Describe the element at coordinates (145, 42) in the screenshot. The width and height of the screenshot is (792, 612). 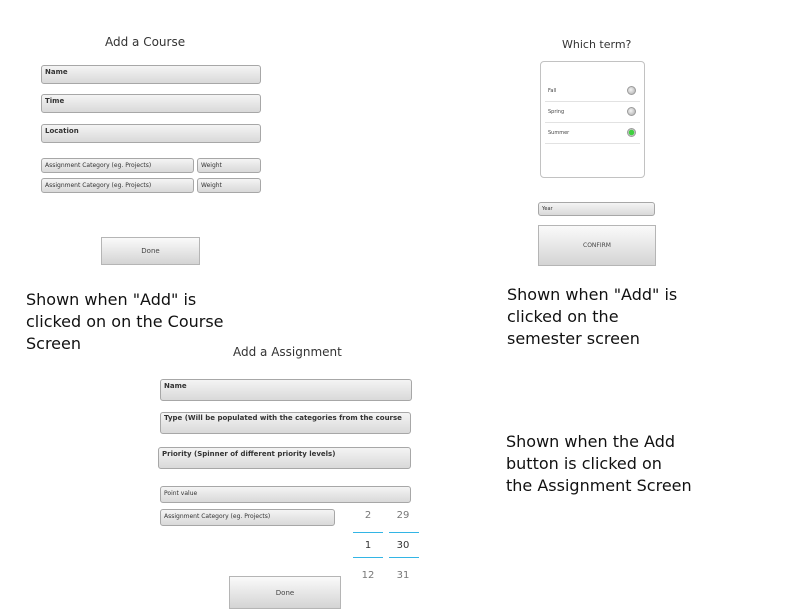
I see `add-course-title: Add a Course` at that location.